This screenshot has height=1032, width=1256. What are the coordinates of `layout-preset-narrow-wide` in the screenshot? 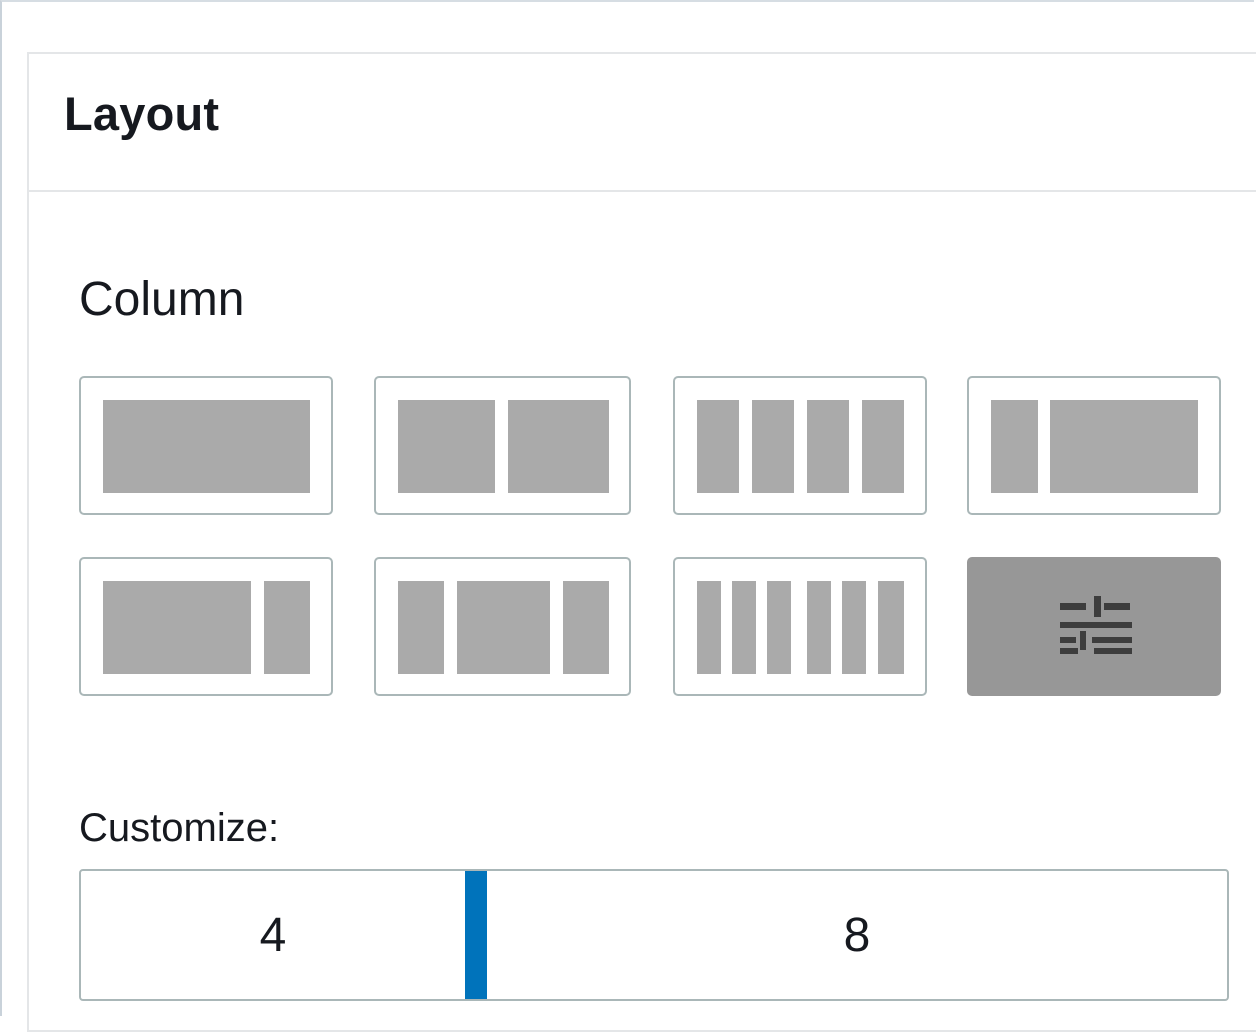 It's located at (1094, 445).